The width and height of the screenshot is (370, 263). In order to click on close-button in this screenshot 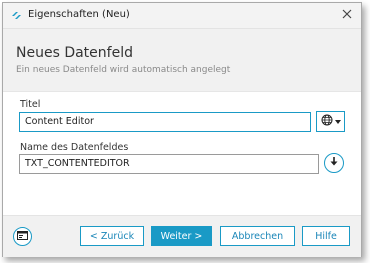, I will do `click(347, 15)`.